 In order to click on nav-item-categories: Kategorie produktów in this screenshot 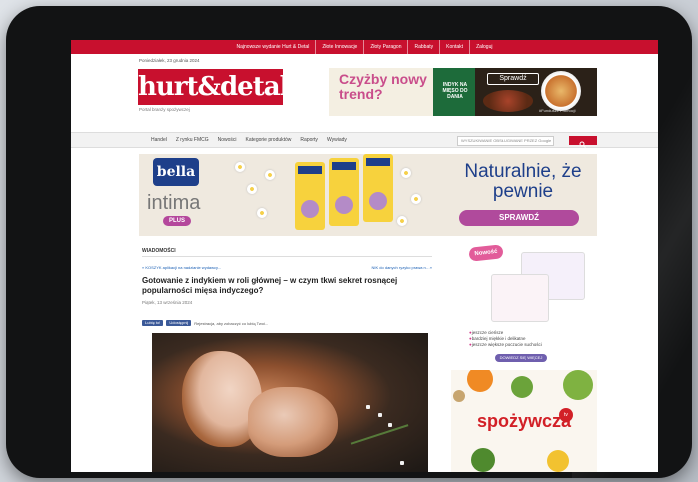, I will do `click(269, 140)`.